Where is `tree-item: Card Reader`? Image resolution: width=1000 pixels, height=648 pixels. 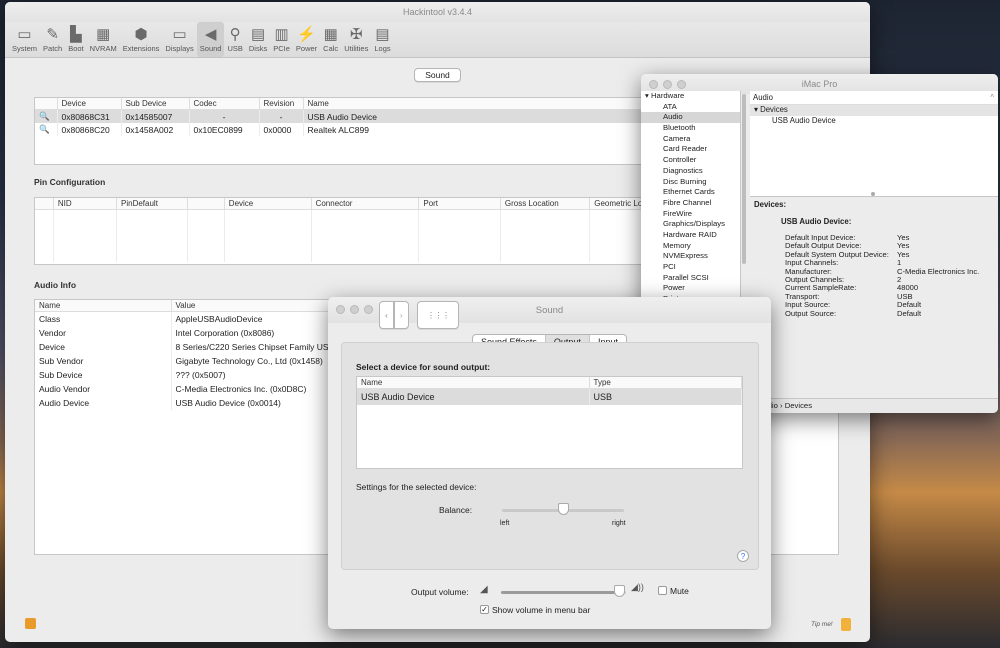 tree-item: Card Reader is located at coordinates (690, 149).